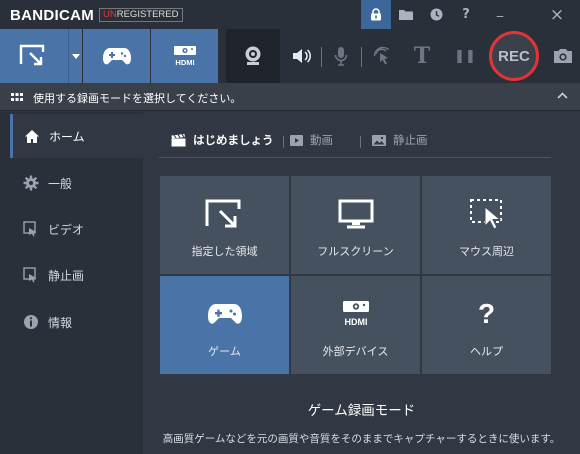 This screenshot has height=454, width=580. I want to click on sidebar-item-label: ホーム, so click(67, 136).